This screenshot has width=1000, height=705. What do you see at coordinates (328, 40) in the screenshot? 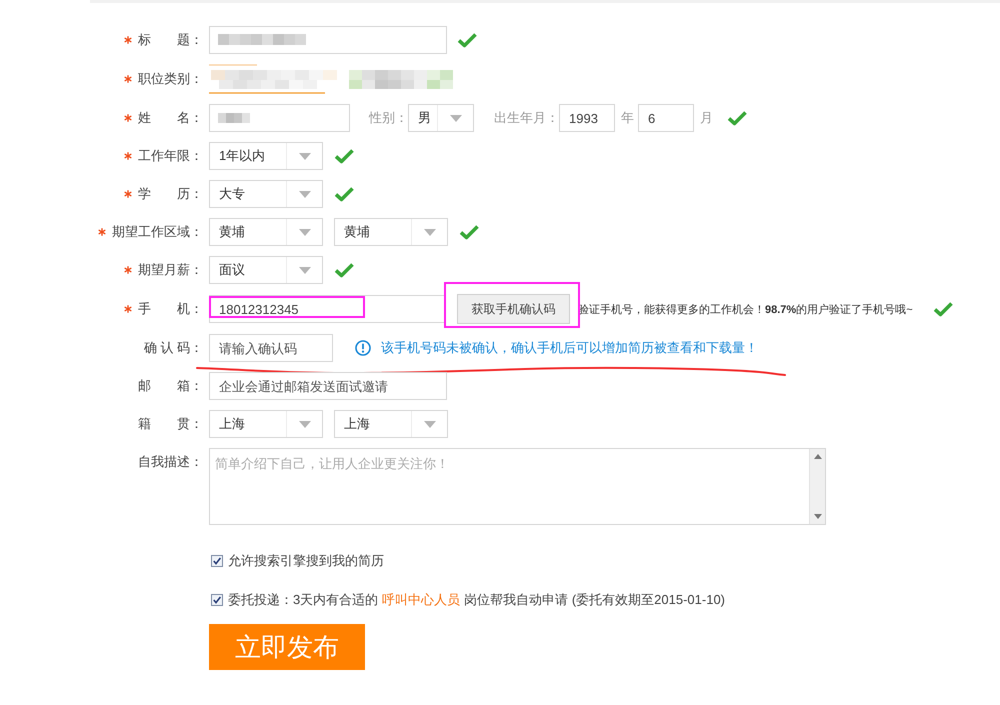
I see `title-field` at bounding box center [328, 40].